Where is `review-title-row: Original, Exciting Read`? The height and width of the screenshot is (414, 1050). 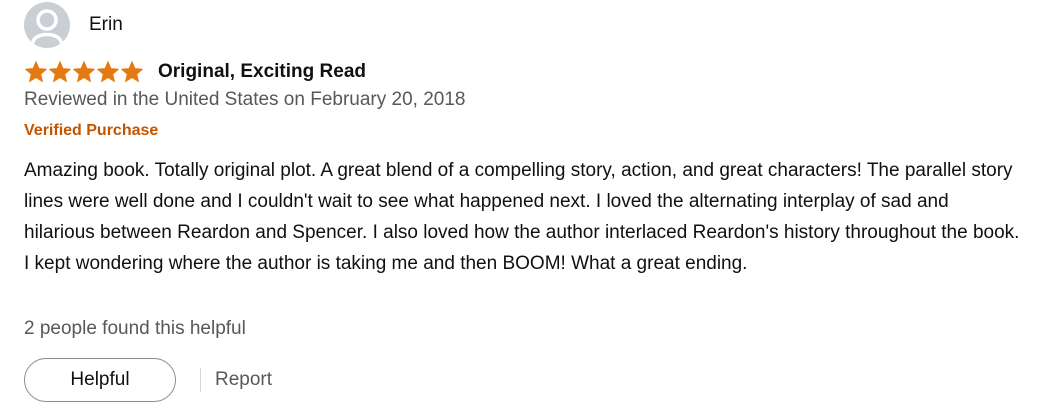
review-title-row: Original, Exciting Read is located at coordinates (195, 72).